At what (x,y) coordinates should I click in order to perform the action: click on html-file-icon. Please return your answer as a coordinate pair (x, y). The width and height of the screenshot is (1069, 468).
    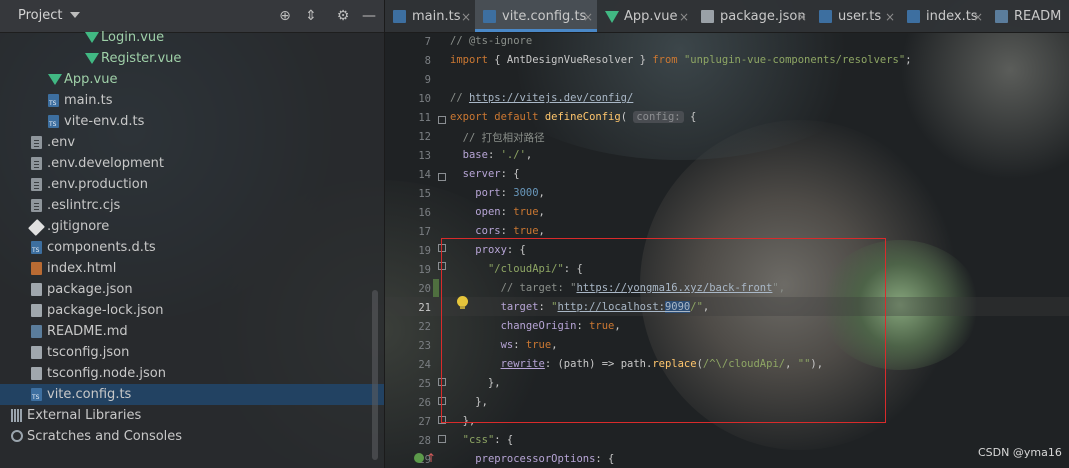
    Looking at the image, I should click on (36, 268).